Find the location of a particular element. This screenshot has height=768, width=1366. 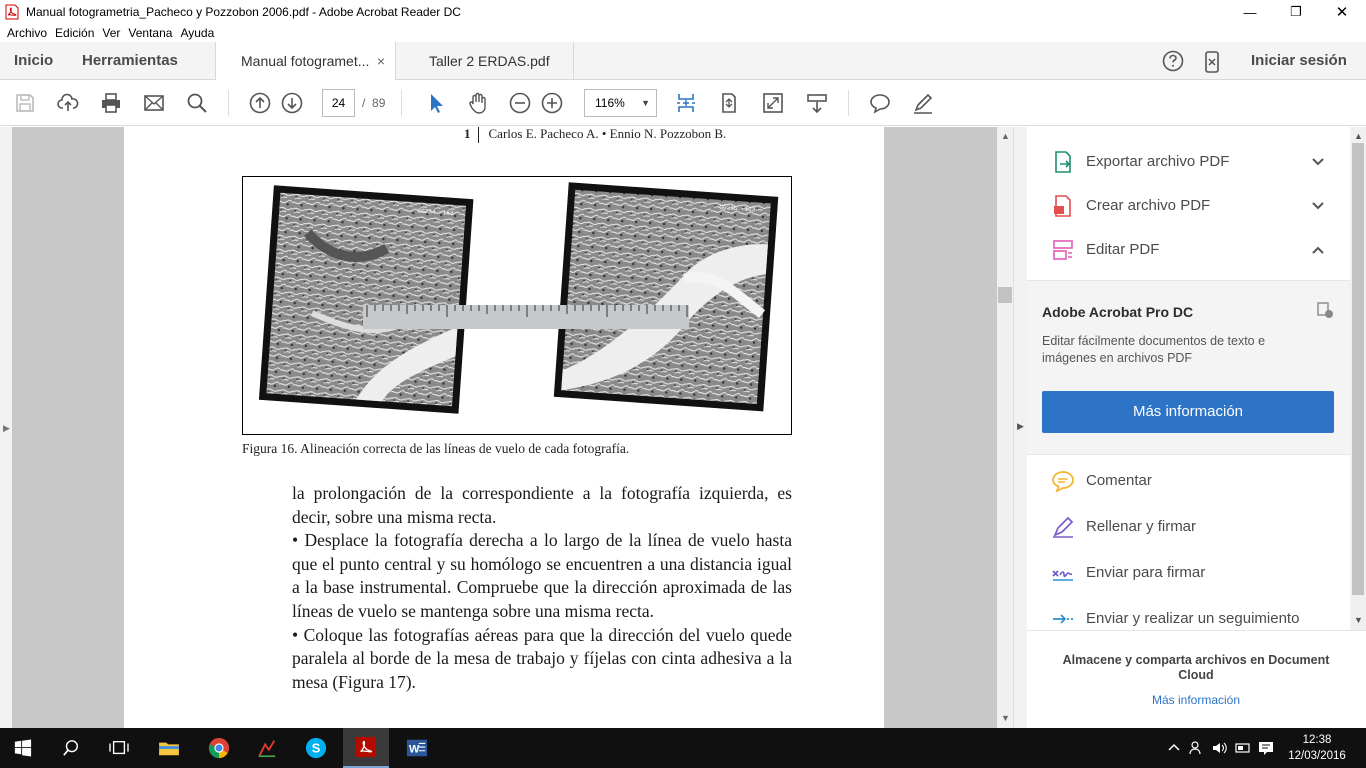

sign-icon is located at coordinates (923, 103).